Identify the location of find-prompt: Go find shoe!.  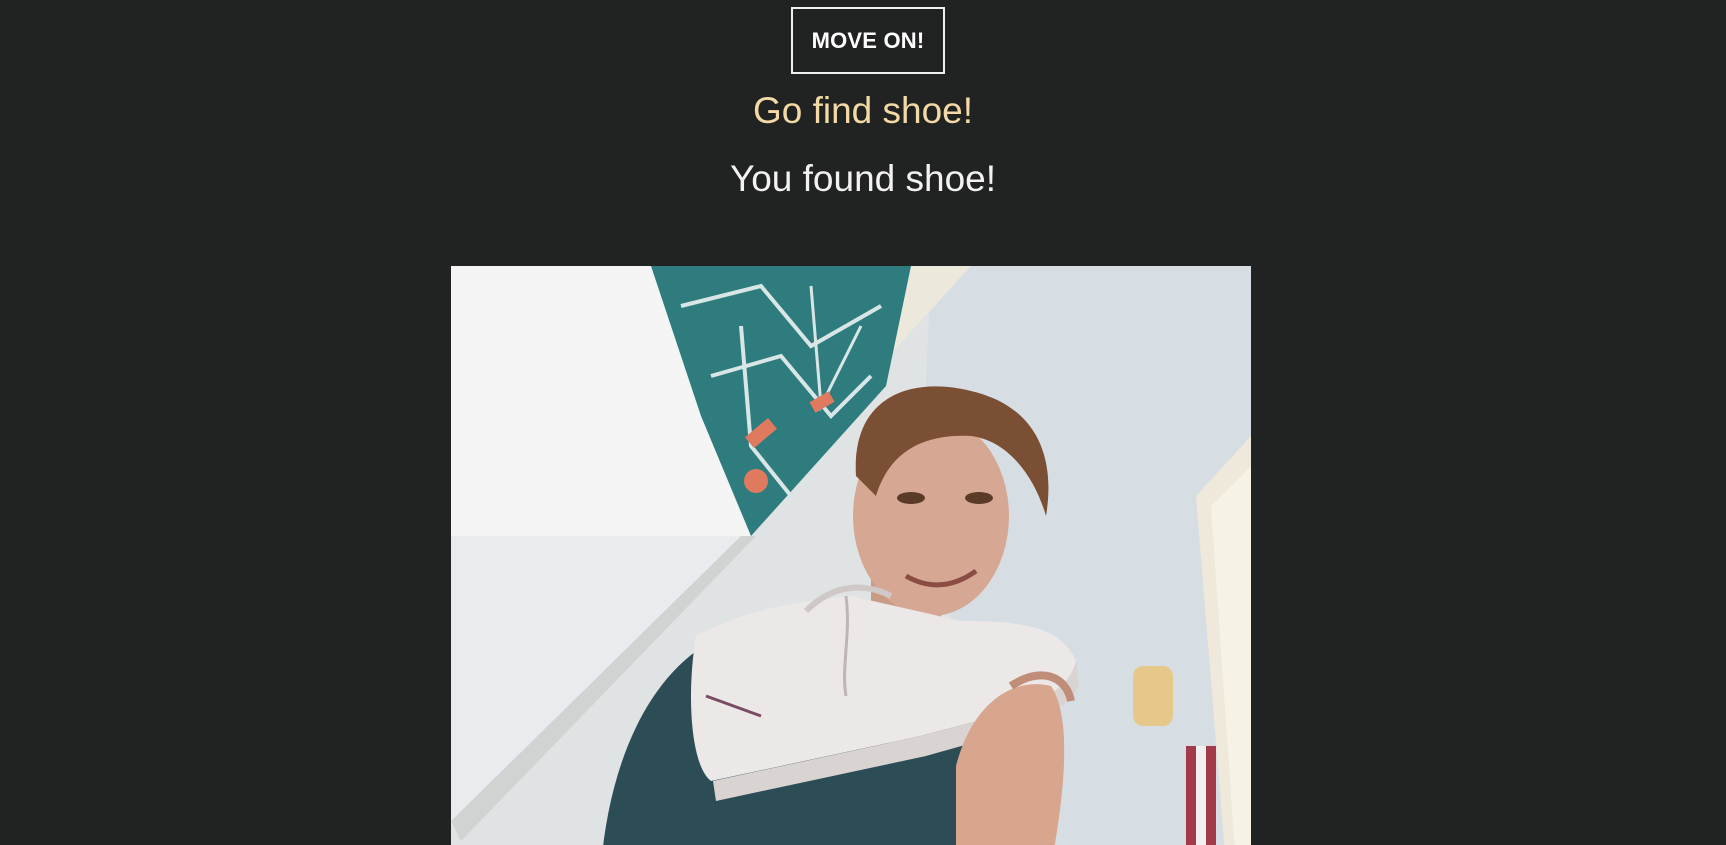
(863, 110).